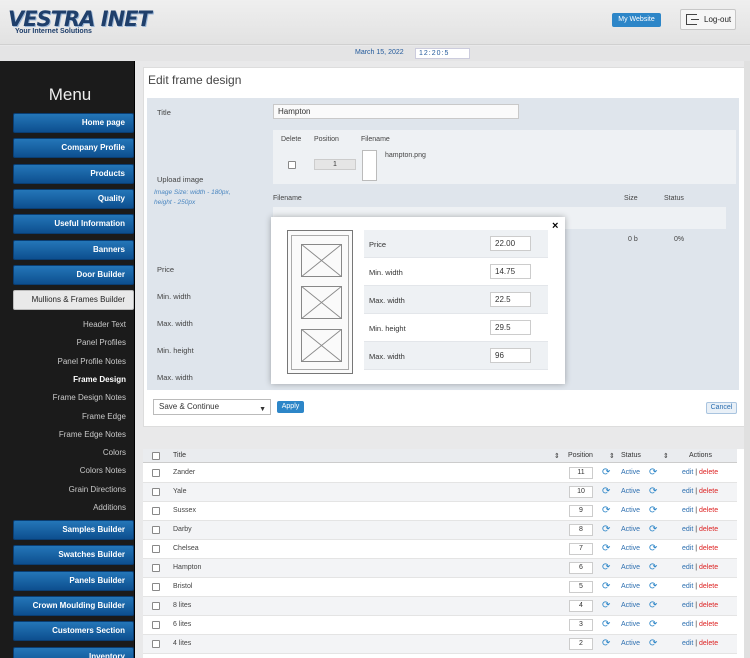 This screenshot has width=750, height=658. I want to click on row-position-input: 7, so click(581, 549).